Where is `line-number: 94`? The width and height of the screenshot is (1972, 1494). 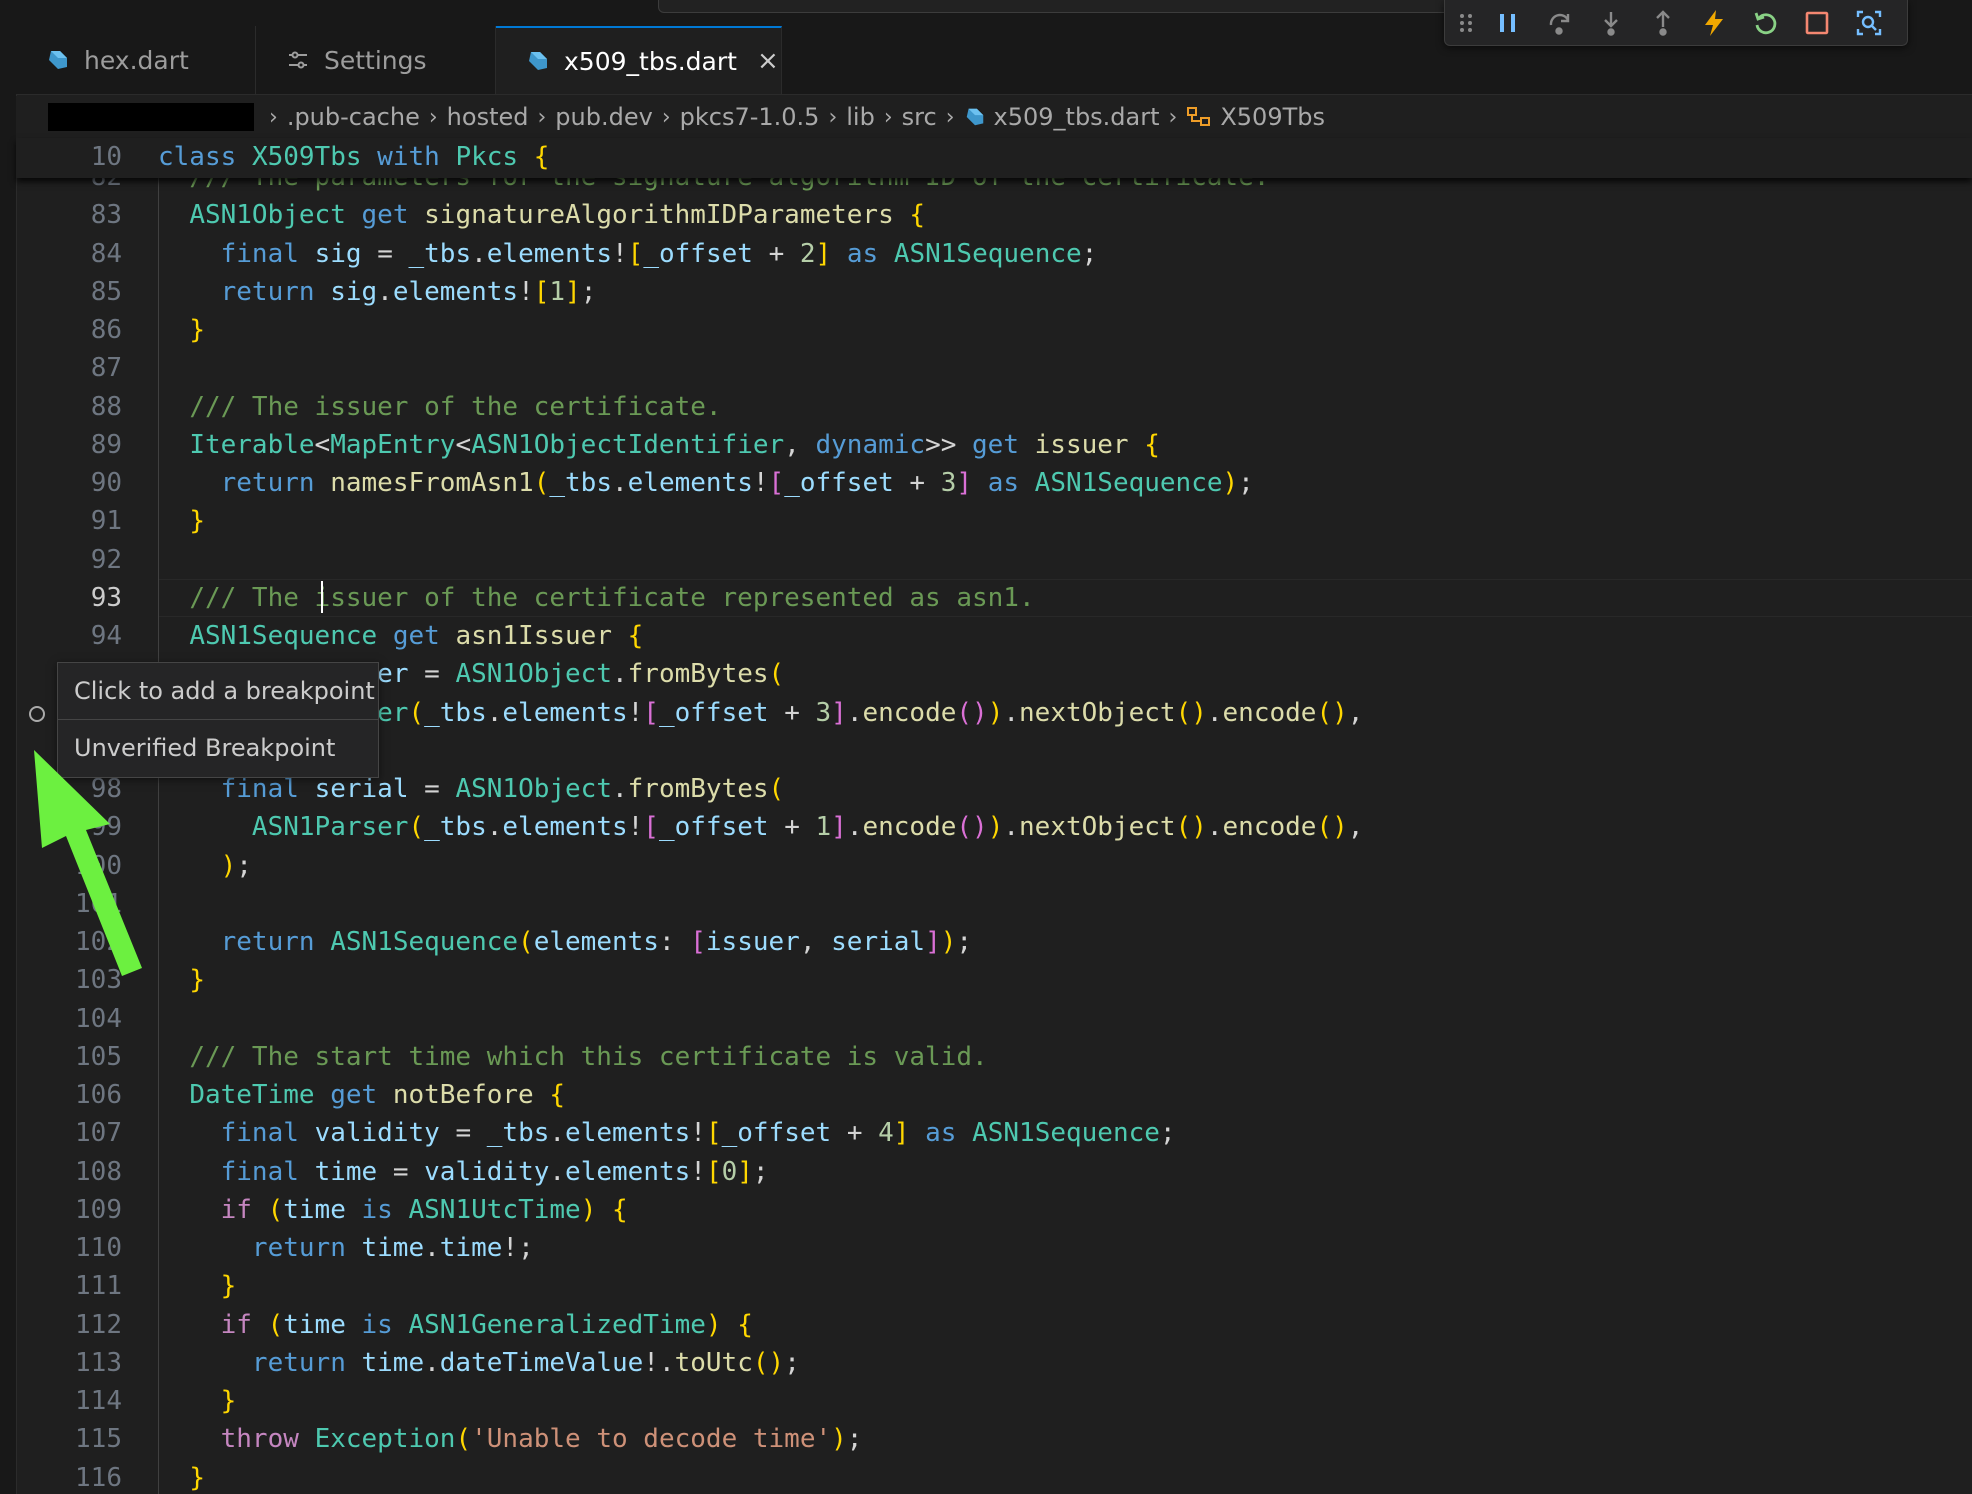 line-number: 94 is located at coordinates (106, 636).